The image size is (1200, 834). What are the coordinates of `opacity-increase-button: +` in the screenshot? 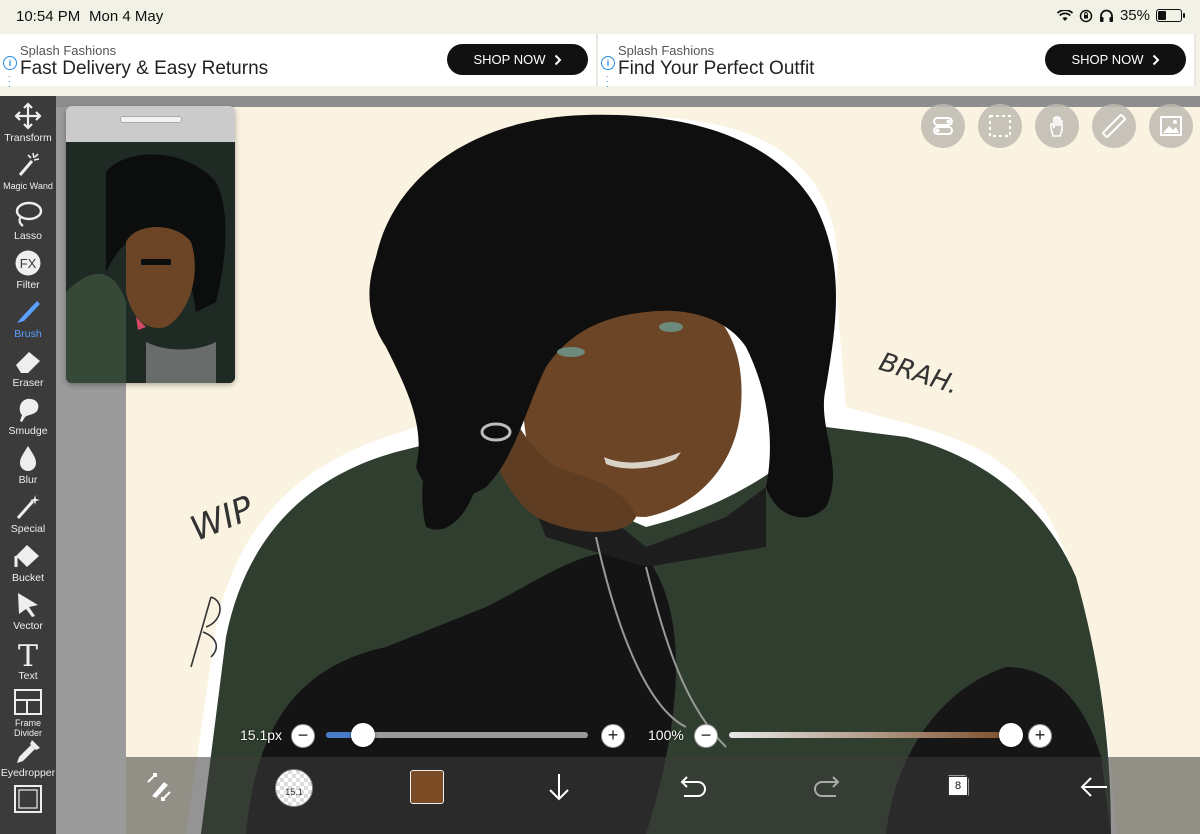 It's located at (1040, 736).